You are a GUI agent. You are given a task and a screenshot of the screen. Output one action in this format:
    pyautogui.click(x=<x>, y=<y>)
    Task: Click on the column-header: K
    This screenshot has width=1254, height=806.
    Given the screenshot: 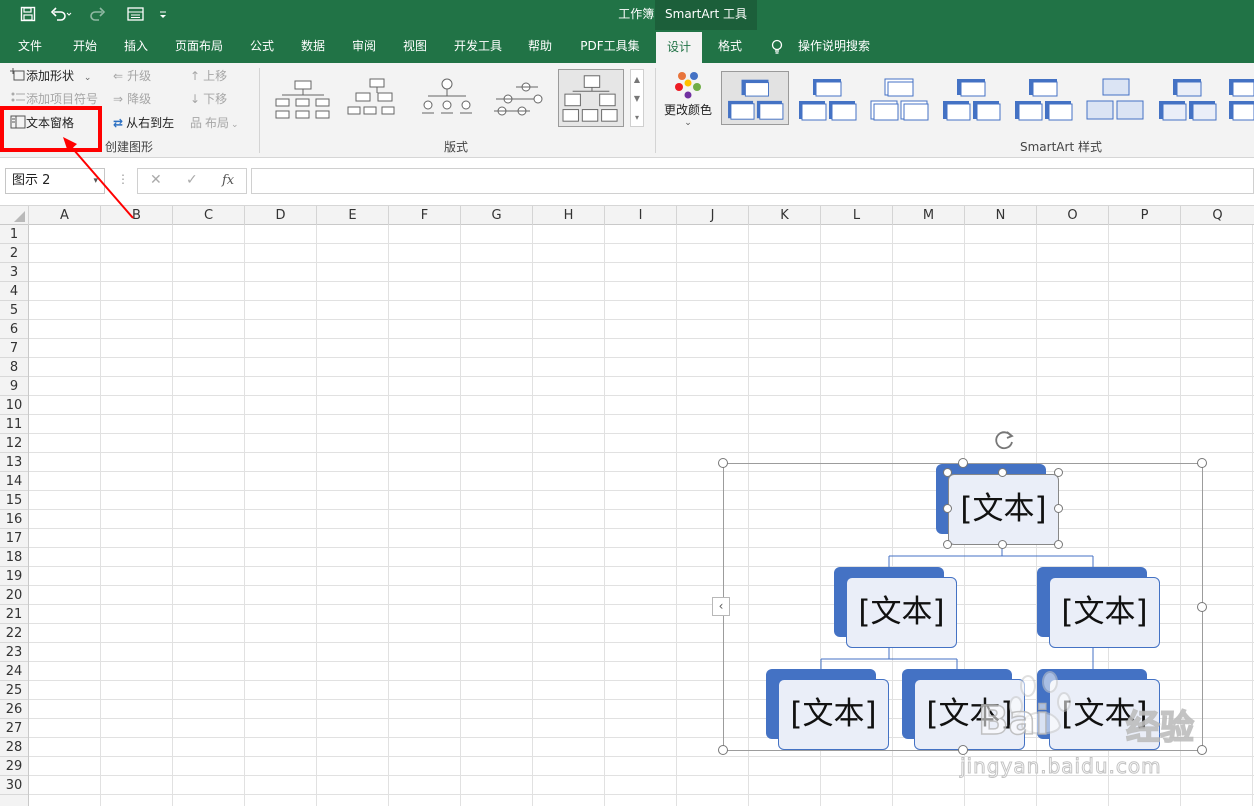 What is the action you would take?
    pyautogui.click(x=785, y=215)
    